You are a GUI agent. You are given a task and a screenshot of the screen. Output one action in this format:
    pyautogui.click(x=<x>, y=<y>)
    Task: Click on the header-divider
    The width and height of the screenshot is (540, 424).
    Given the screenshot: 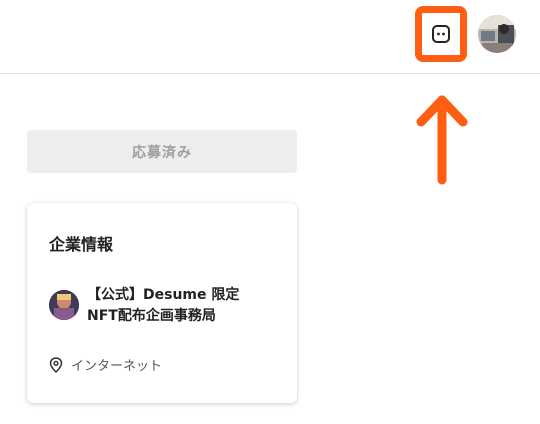 What is the action you would take?
    pyautogui.click(x=270, y=73)
    